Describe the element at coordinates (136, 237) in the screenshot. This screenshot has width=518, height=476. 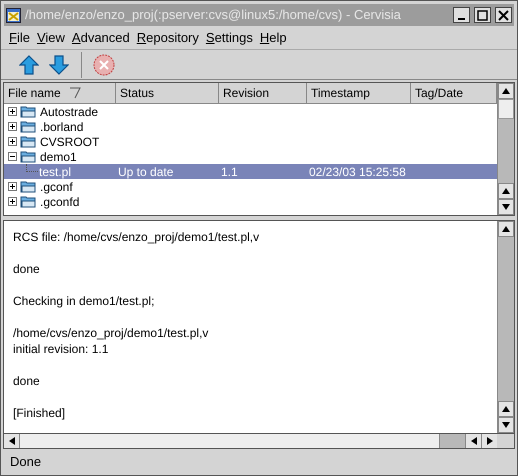
I see `log-line: RCS file: /home/cvs/enzo_proj/demo1/test.pl,v` at that location.